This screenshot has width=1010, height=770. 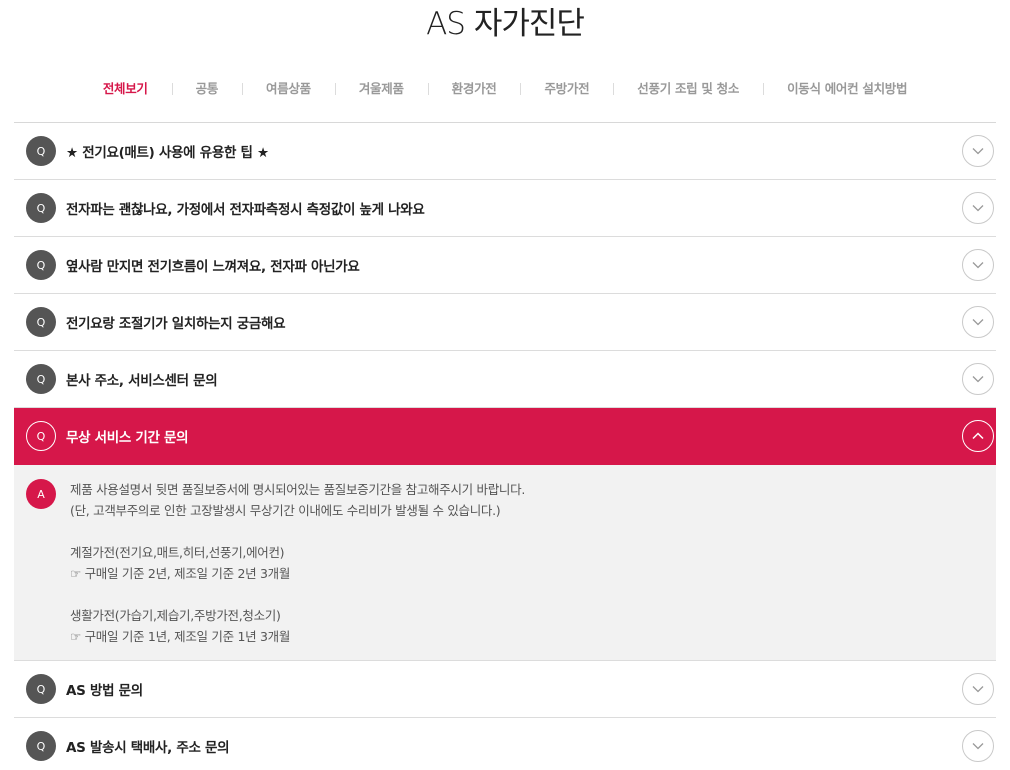 What do you see at coordinates (505, 322) in the screenshot?
I see `faq-item: Q 전기요랑 조절기가 일치하는지 궁금해요` at bounding box center [505, 322].